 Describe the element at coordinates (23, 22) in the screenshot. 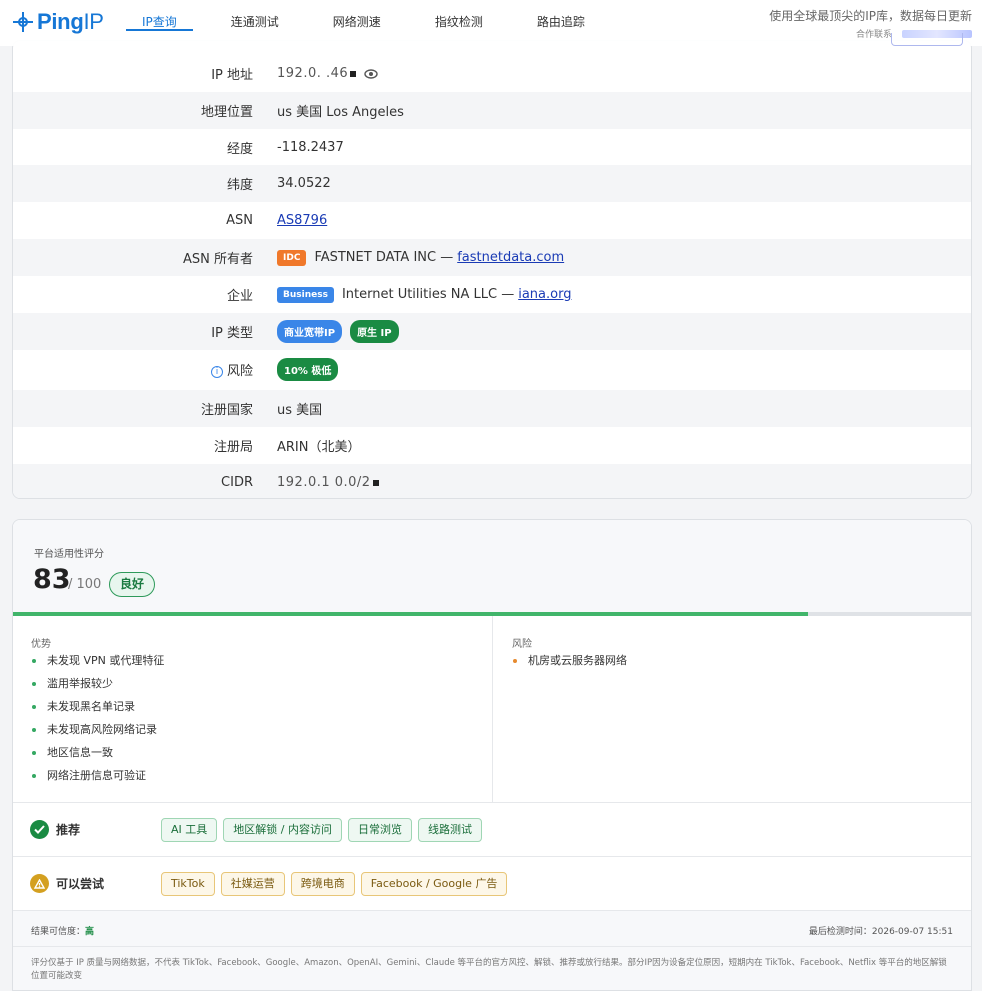

I see `logo-icon` at that location.